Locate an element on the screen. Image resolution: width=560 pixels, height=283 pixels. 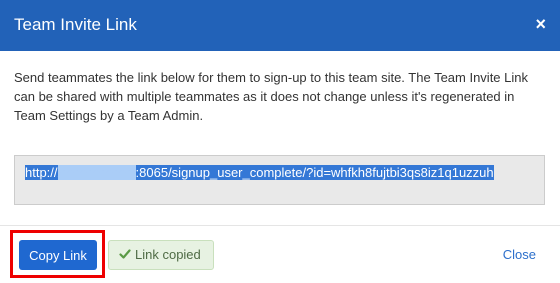
copy-link-button: Copy Link is located at coordinates (58, 255).